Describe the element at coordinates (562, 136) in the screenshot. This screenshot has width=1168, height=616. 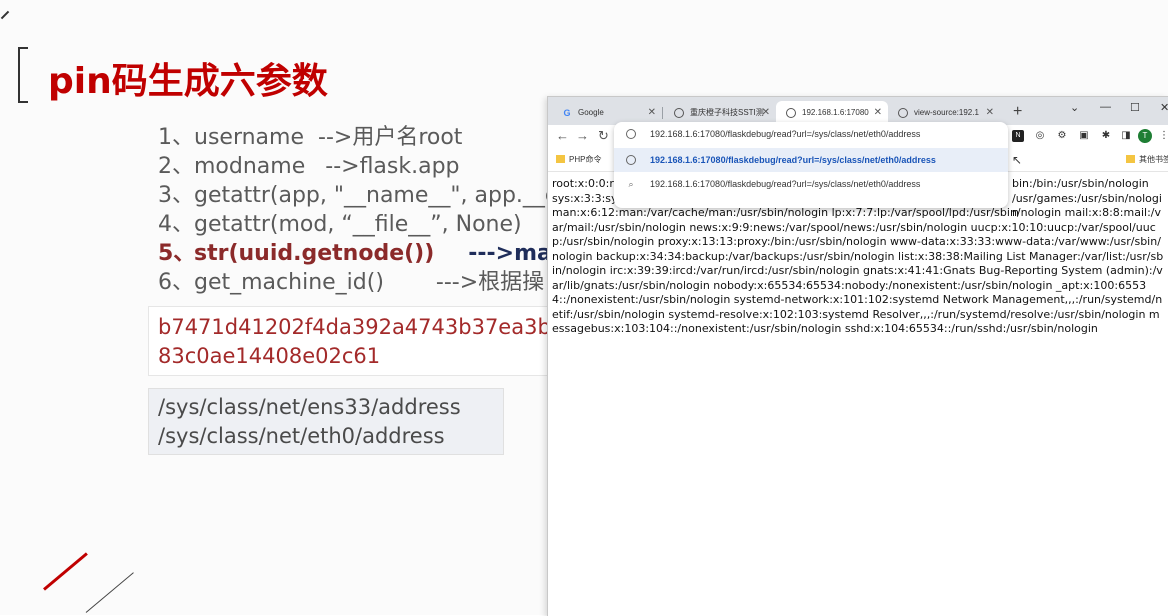
I see `back-icon: ←` at that location.